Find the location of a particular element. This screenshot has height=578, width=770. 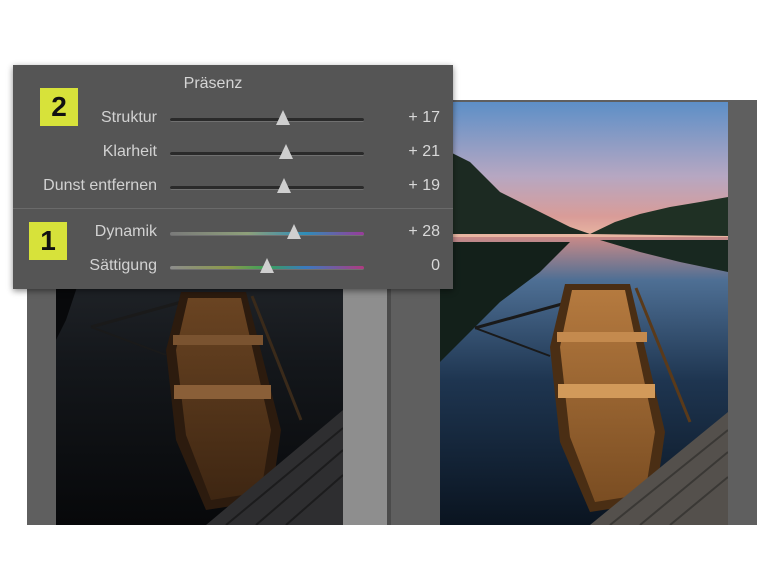

slider-row-struktur: Struktur + 17 is located at coordinates (233, 119).